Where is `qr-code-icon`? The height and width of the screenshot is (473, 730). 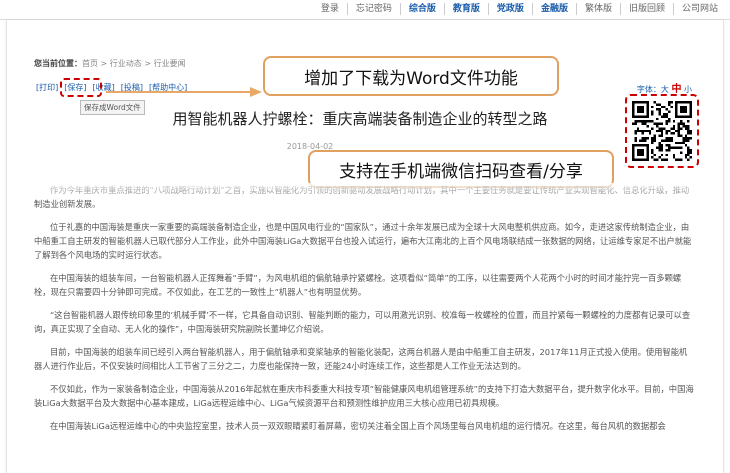 qr-code-icon is located at coordinates (662, 131).